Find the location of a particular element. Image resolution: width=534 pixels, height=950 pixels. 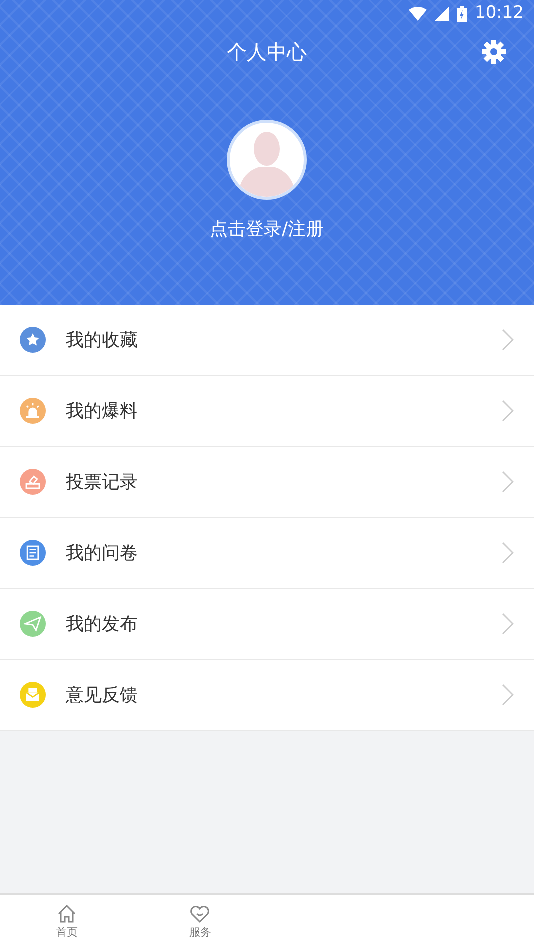

settings-icon is located at coordinates (494, 52).